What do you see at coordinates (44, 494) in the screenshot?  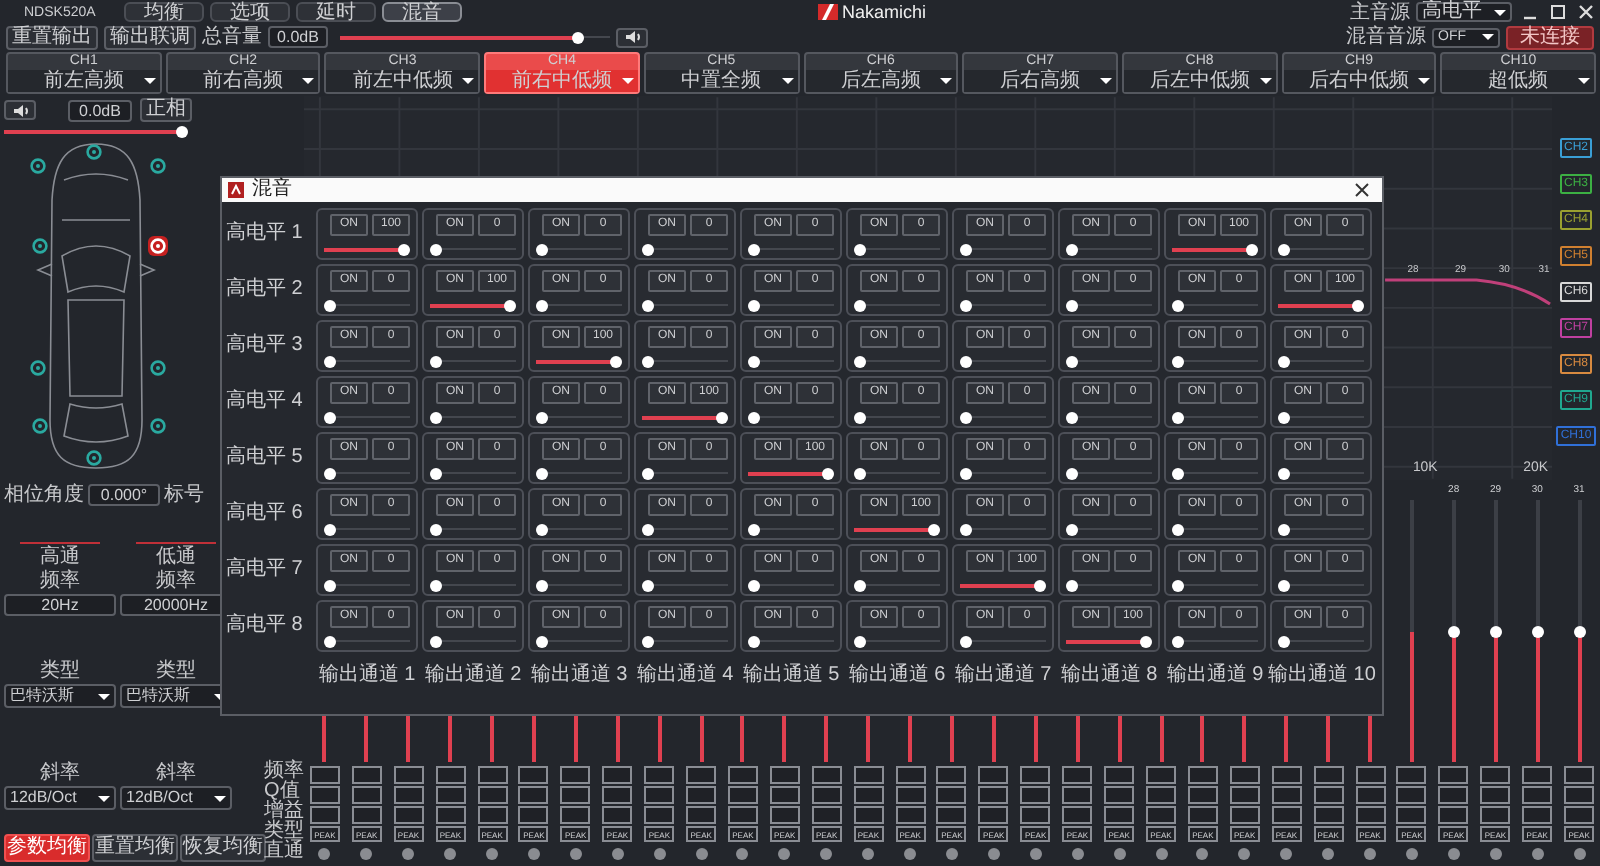 I see `phase-label: 相位角度` at bounding box center [44, 494].